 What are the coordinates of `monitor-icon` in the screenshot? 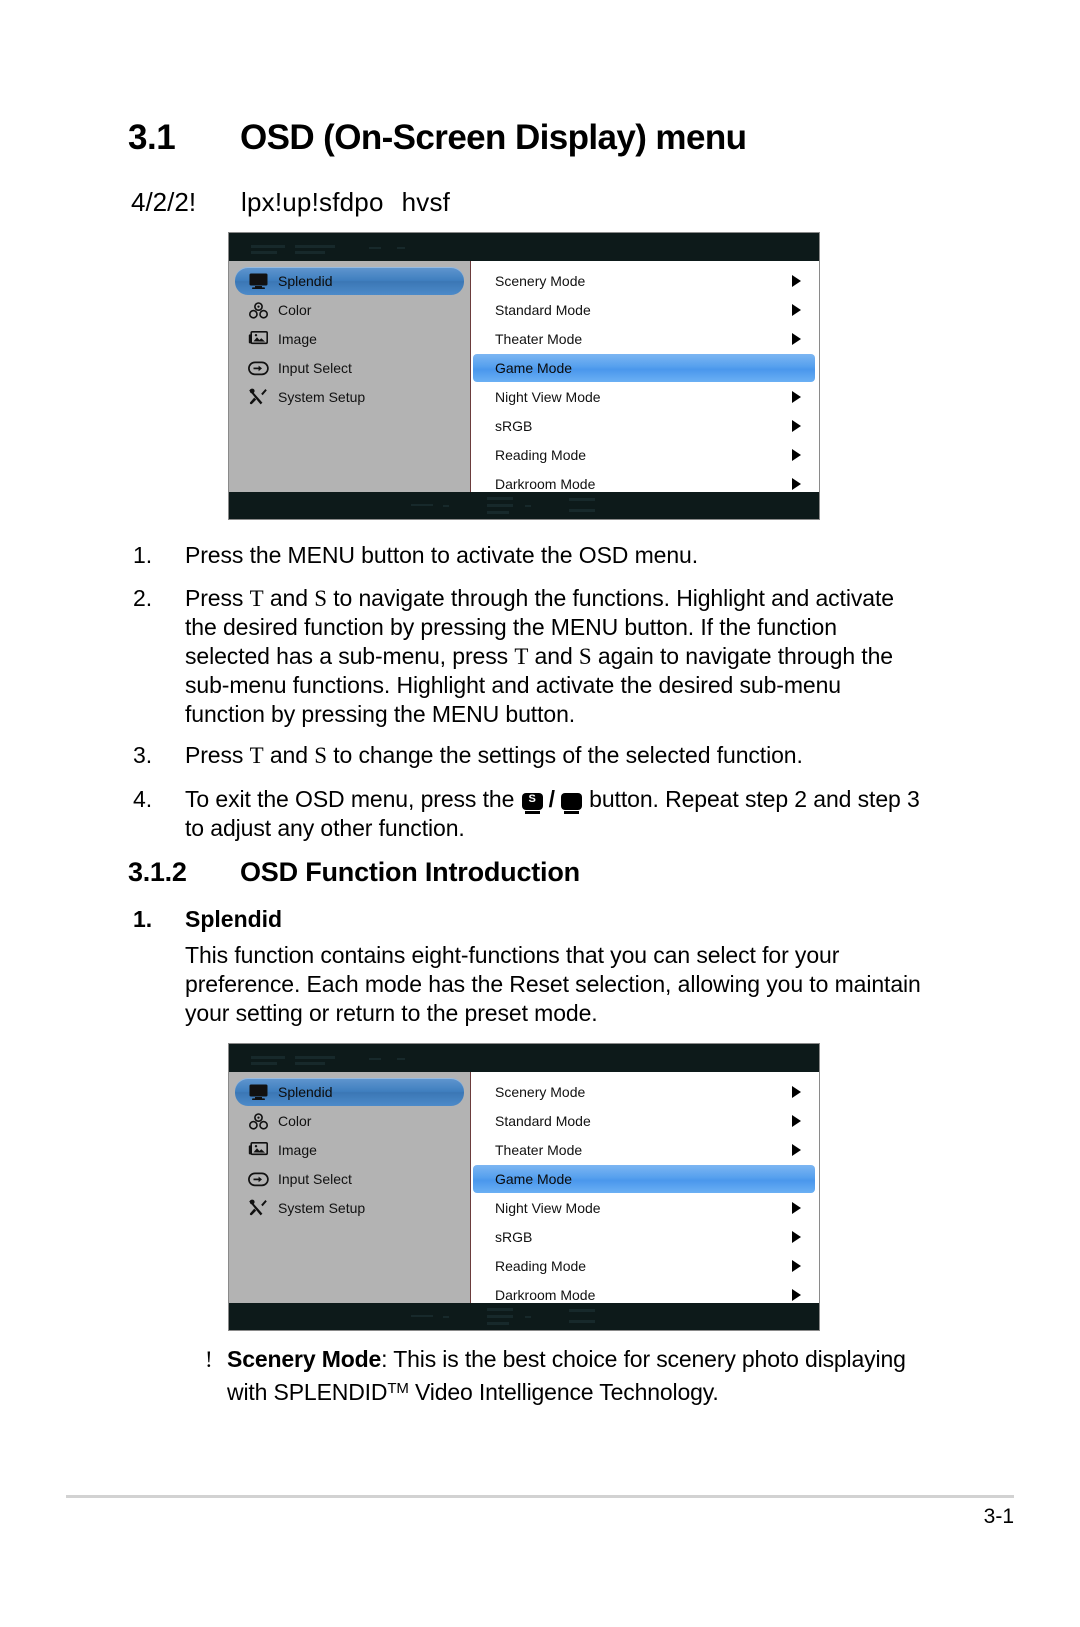 It's located at (258, 281).